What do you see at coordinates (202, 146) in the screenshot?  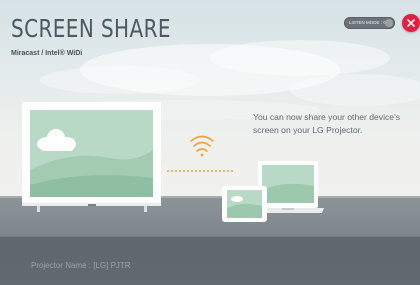 I see `wifi-signal-icon` at bounding box center [202, 146].